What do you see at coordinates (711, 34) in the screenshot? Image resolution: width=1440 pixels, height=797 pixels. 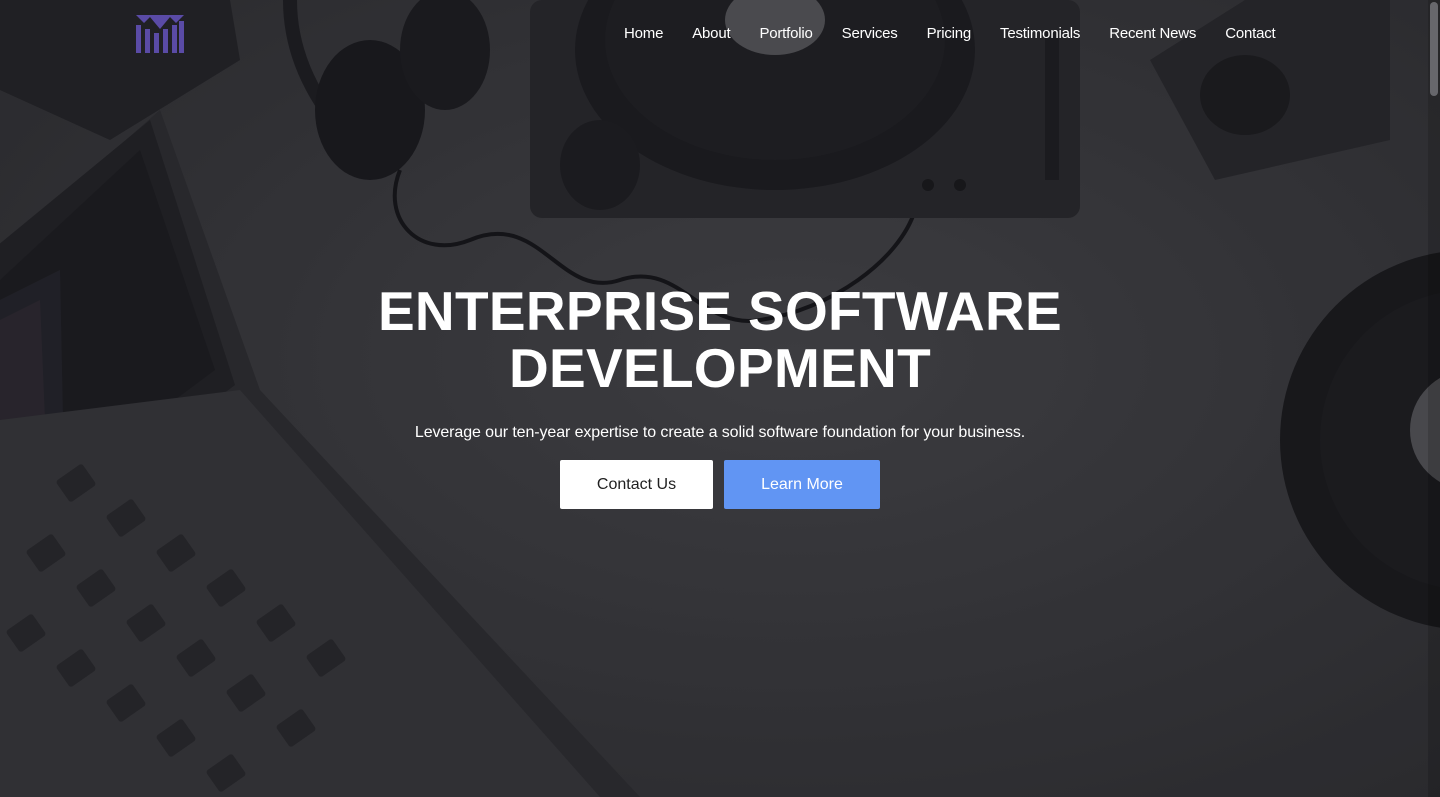 I see `nav-item-about: About` at bounding box center [711, 34].